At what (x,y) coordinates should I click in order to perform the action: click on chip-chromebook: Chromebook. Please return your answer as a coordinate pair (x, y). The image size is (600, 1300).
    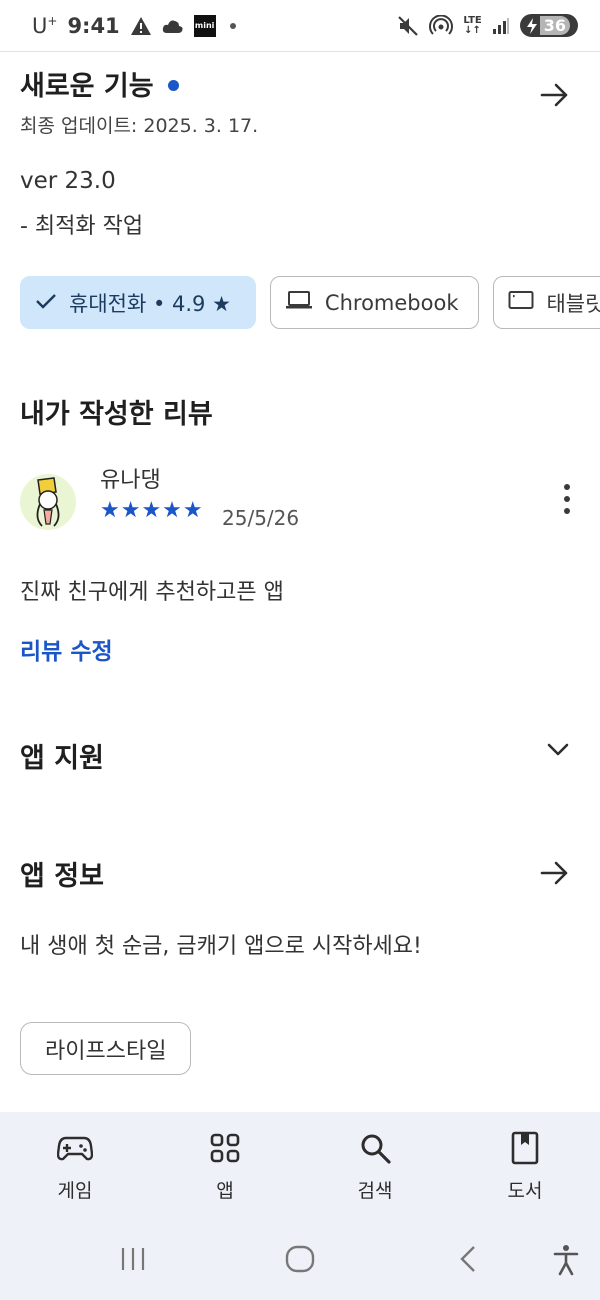
    Looking at the image, I should click on (374, 302).